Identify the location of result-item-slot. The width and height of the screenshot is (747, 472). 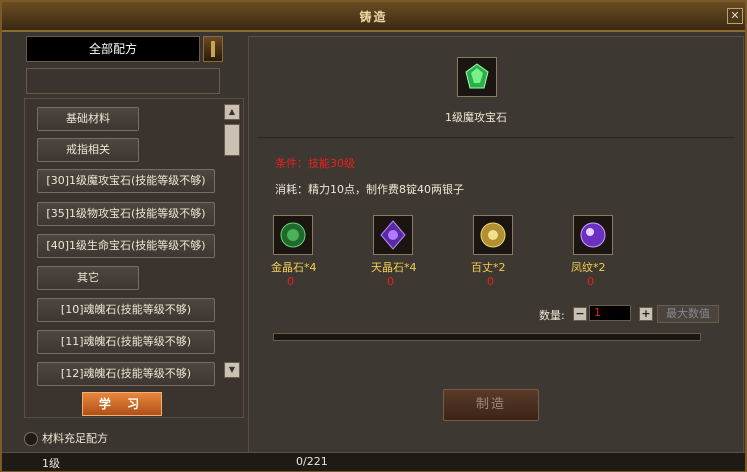
(477, 77).